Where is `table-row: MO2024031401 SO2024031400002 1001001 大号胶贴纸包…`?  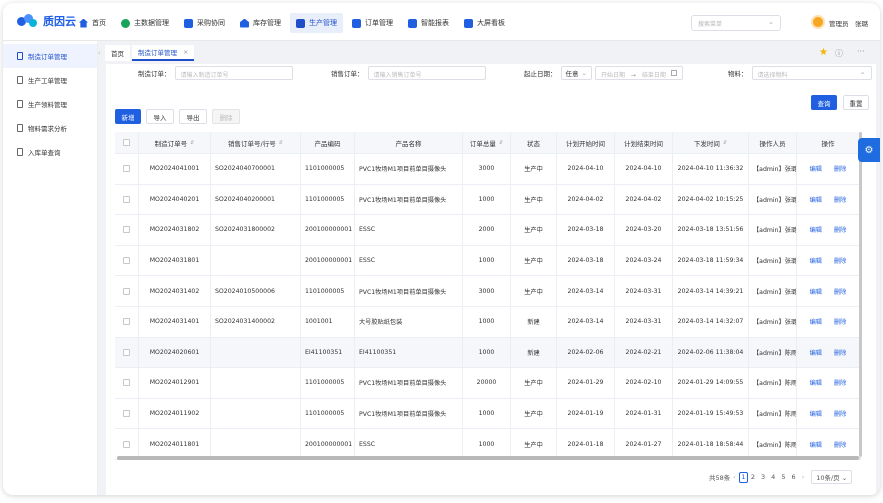
table-row: MO2024031401 SO2024031400002 1001001 大号胶贴纸包… is located at coordinates (487, 322).